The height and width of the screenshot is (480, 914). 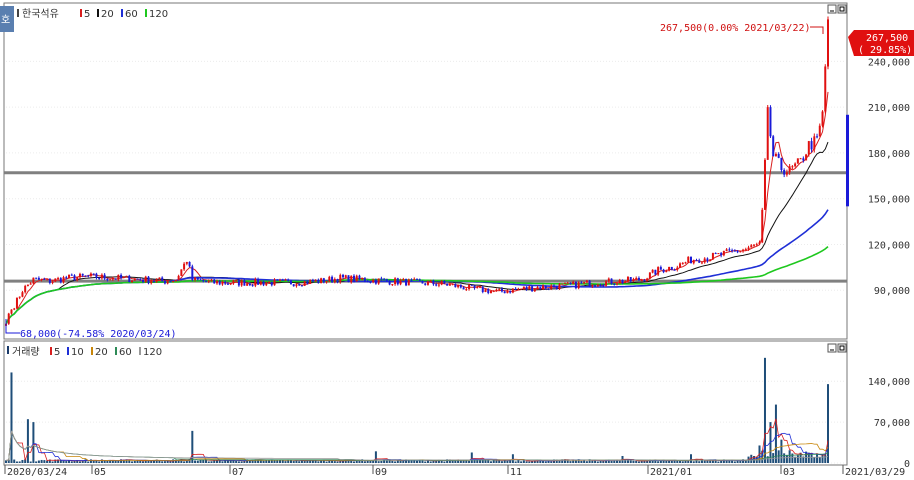 What do you see at coordinates (889, 154) in the screenshot?
I see `price-tick-label: 180,000` at bounding box center [889, 154].